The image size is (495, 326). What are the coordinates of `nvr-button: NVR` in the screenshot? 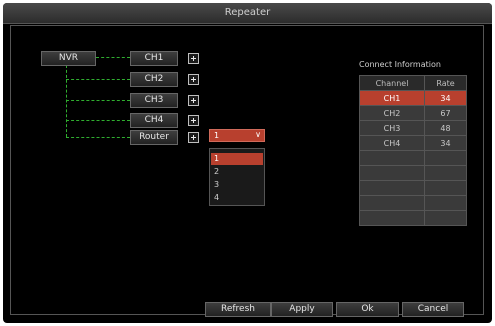 It's located at (68, 58).